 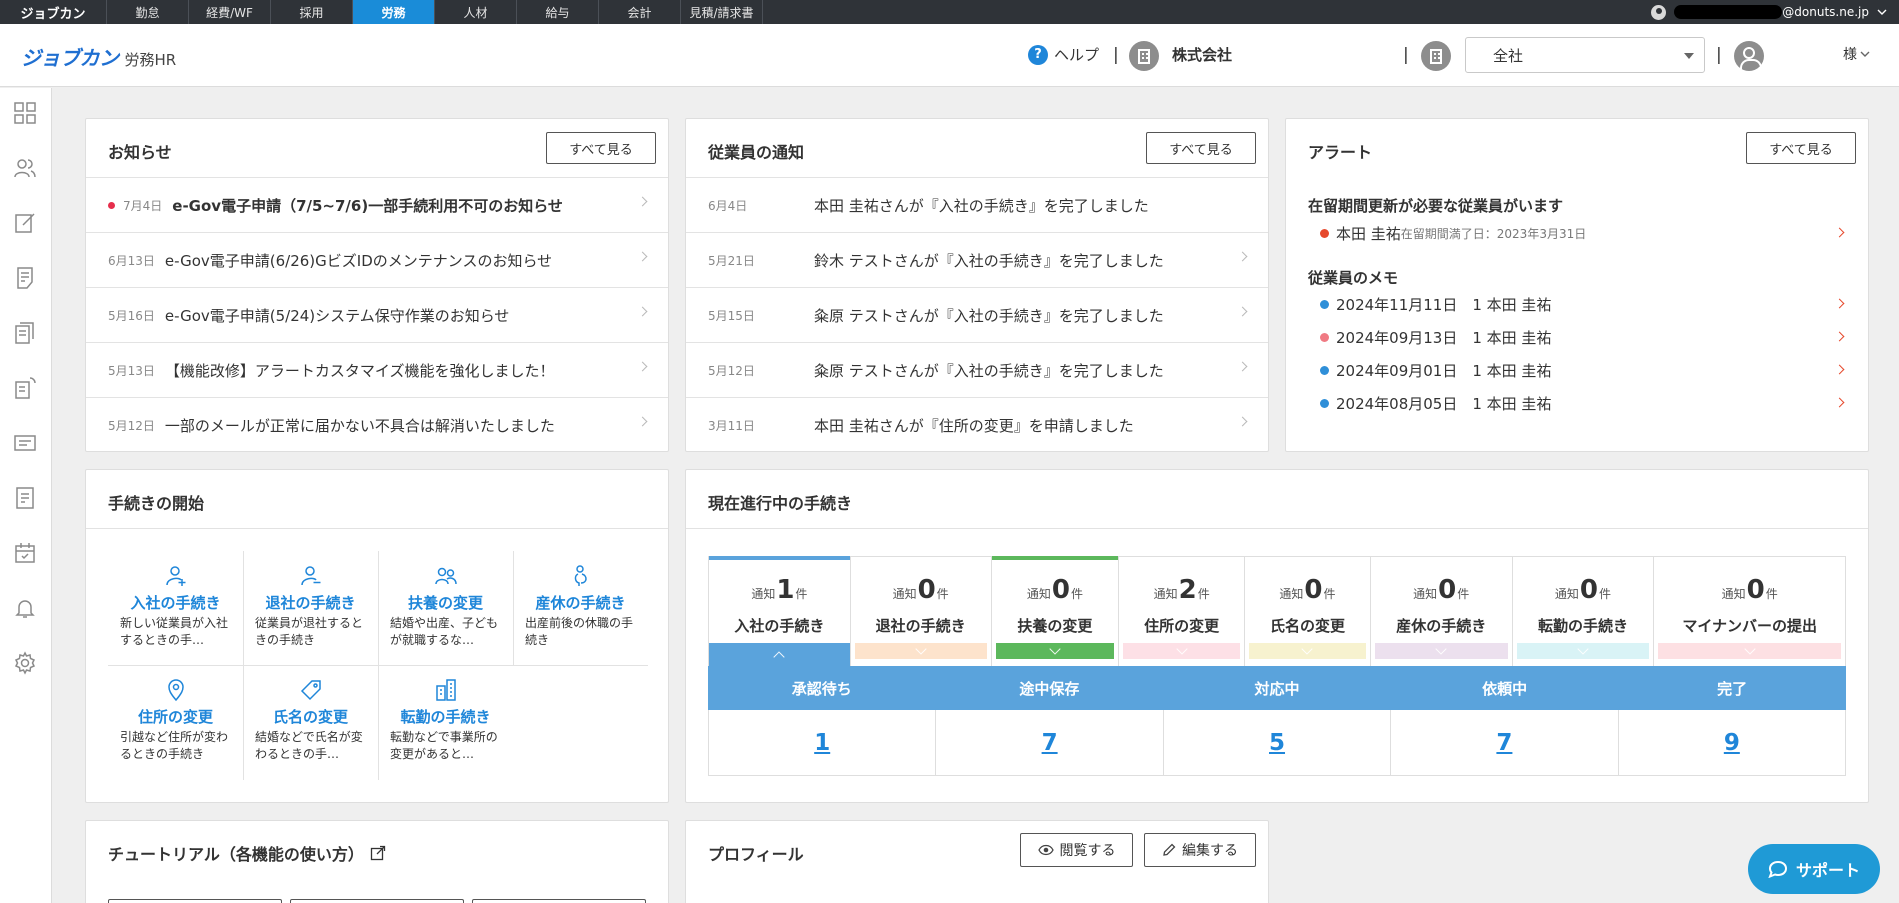 What do you see at coordinates (394, 12) in the screenshot?
I see `product-tab-labor: 労務` at bounding box center [394, 12].